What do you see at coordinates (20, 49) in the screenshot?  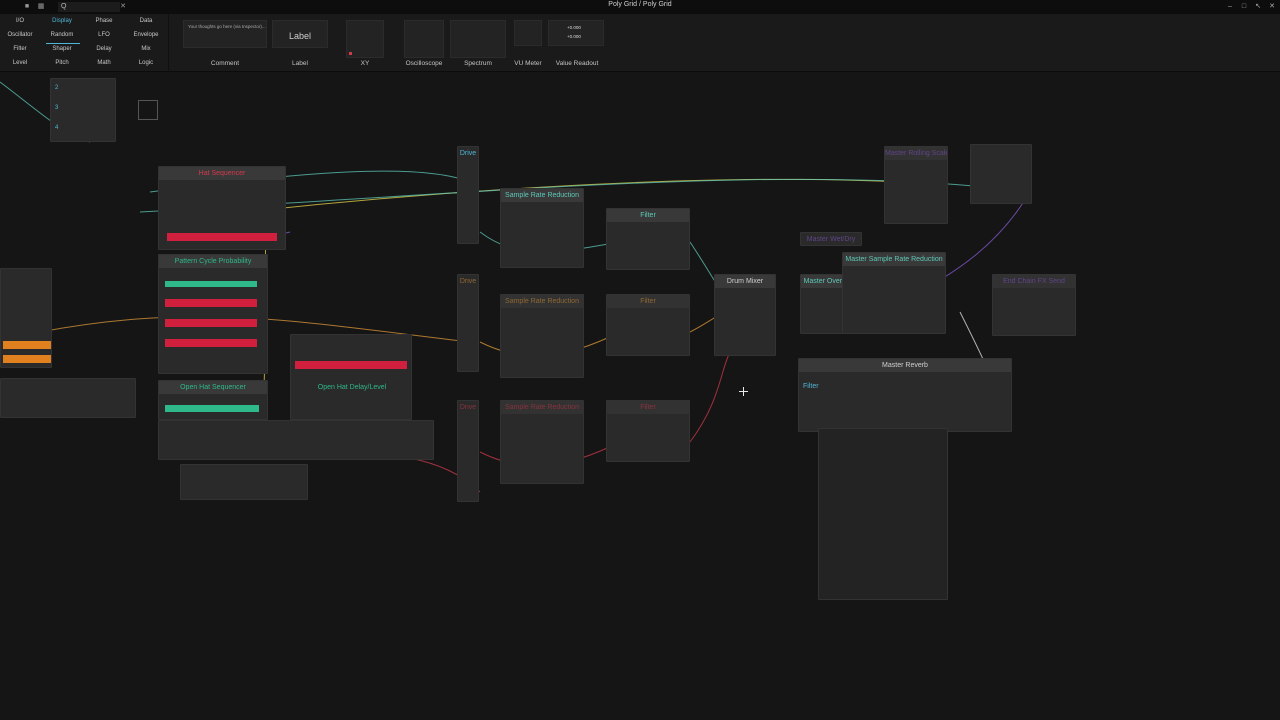 I see `category-filter: Filter` at bounding box center [20, 49].